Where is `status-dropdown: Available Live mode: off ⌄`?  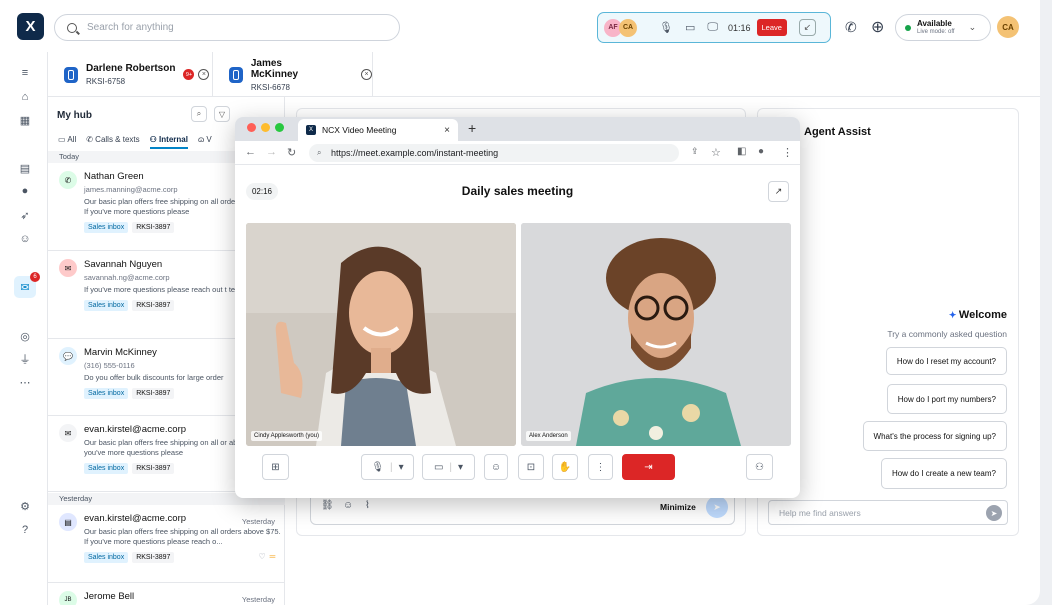 status-dropdown: Available Live mode: off ⌄ is located at coordinates (943, 27).